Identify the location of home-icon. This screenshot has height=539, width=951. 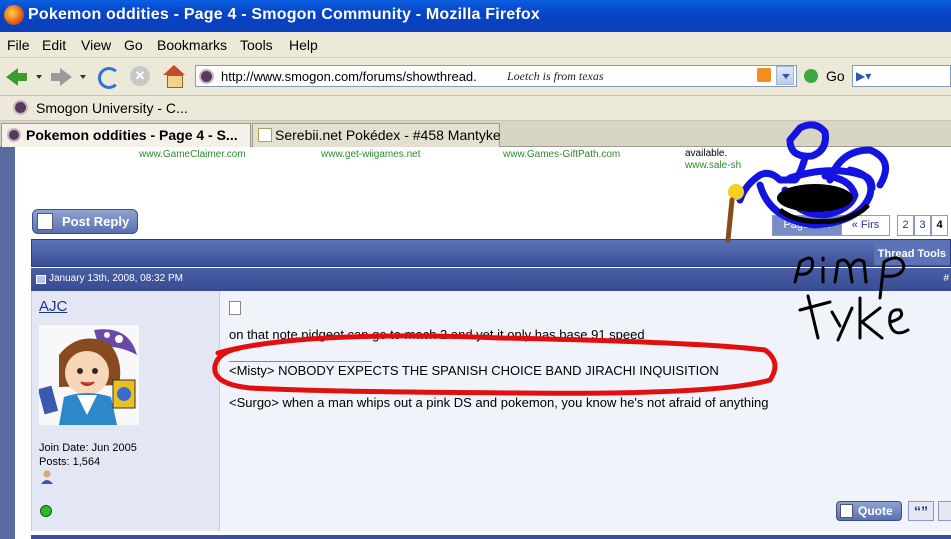
(174, 77).